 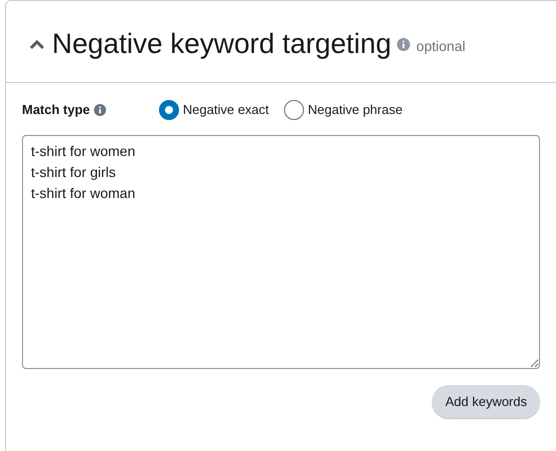 What do you see at coordinates (355, 110) in the screenshot?
I see `radio-label: Negative phrase` at bounding box center [355, 110].